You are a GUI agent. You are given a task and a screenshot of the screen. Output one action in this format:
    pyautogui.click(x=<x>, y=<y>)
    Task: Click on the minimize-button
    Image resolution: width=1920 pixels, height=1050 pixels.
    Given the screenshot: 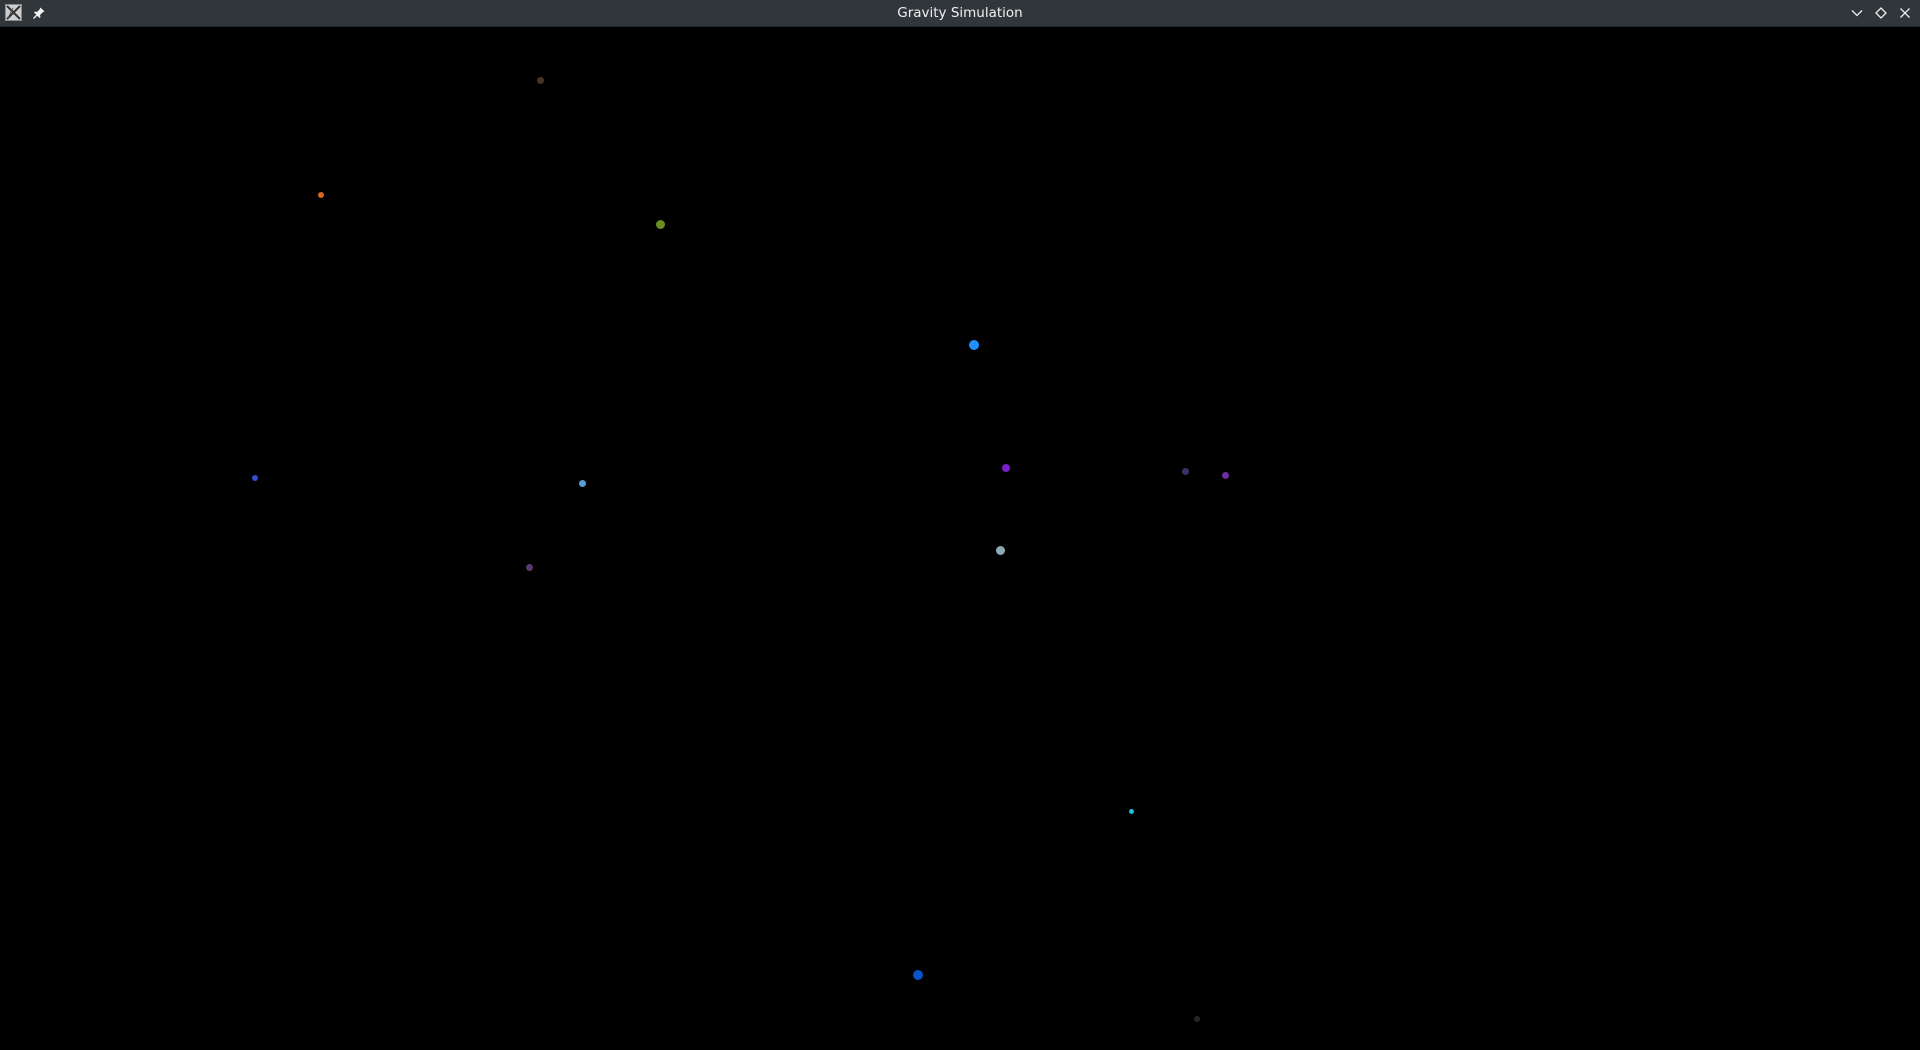 What is the action you would take?
    pyautogui.click(x=1857, y=13)
    